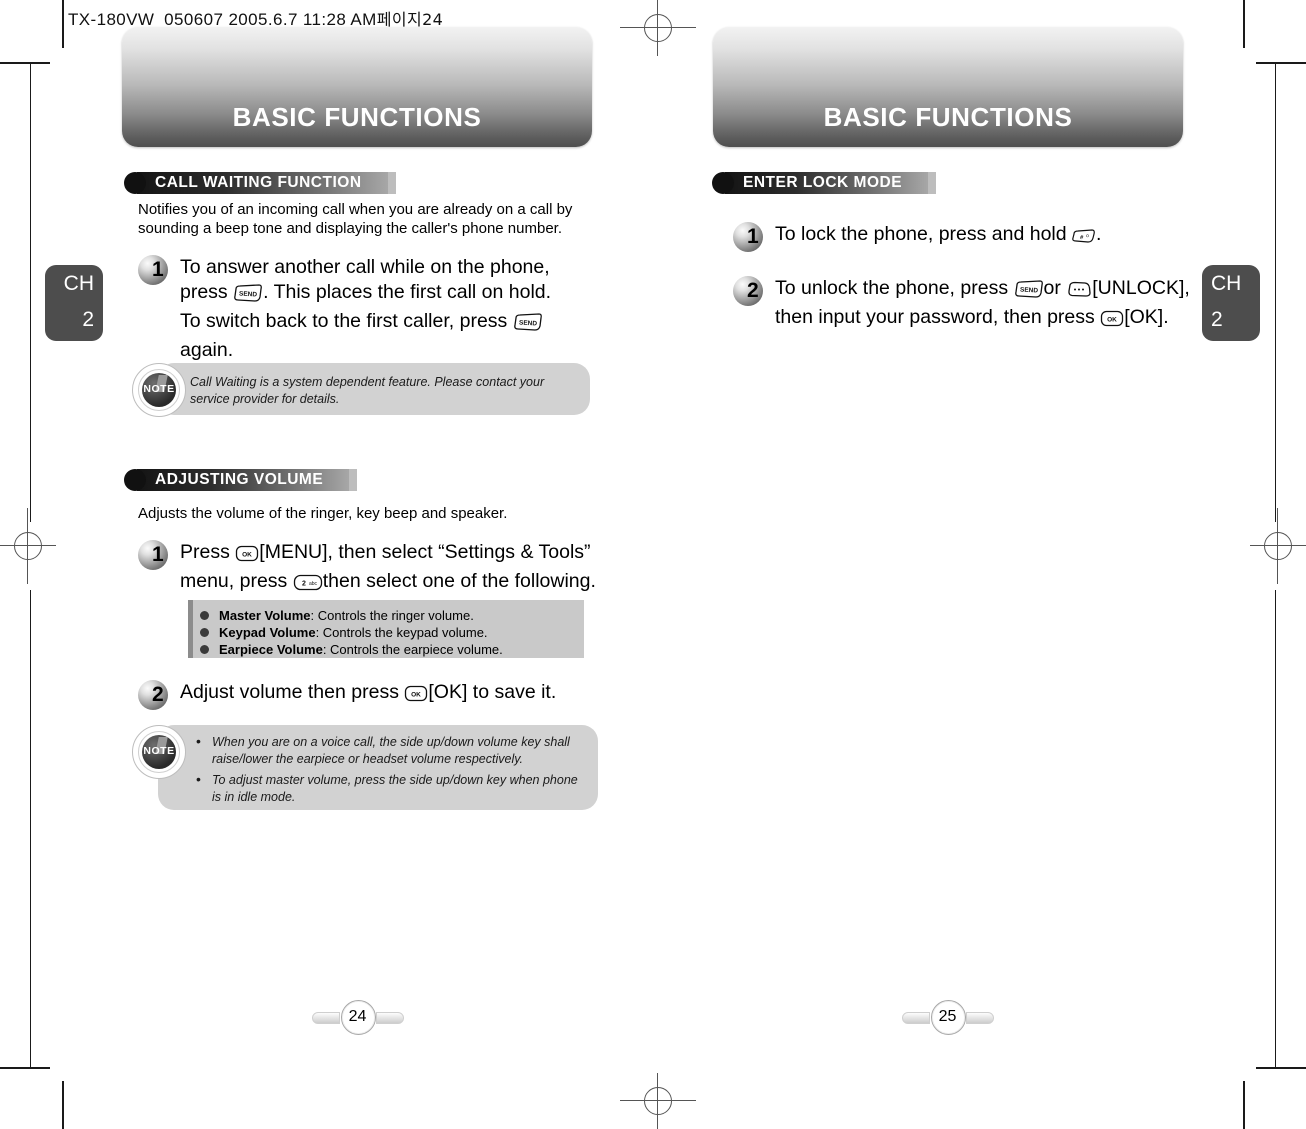  What do you see at coordinates (401, 632) in the screenshot?
I see `volume-option-desc: : Controls the keypad volume.` at bounding box center [401, 632].